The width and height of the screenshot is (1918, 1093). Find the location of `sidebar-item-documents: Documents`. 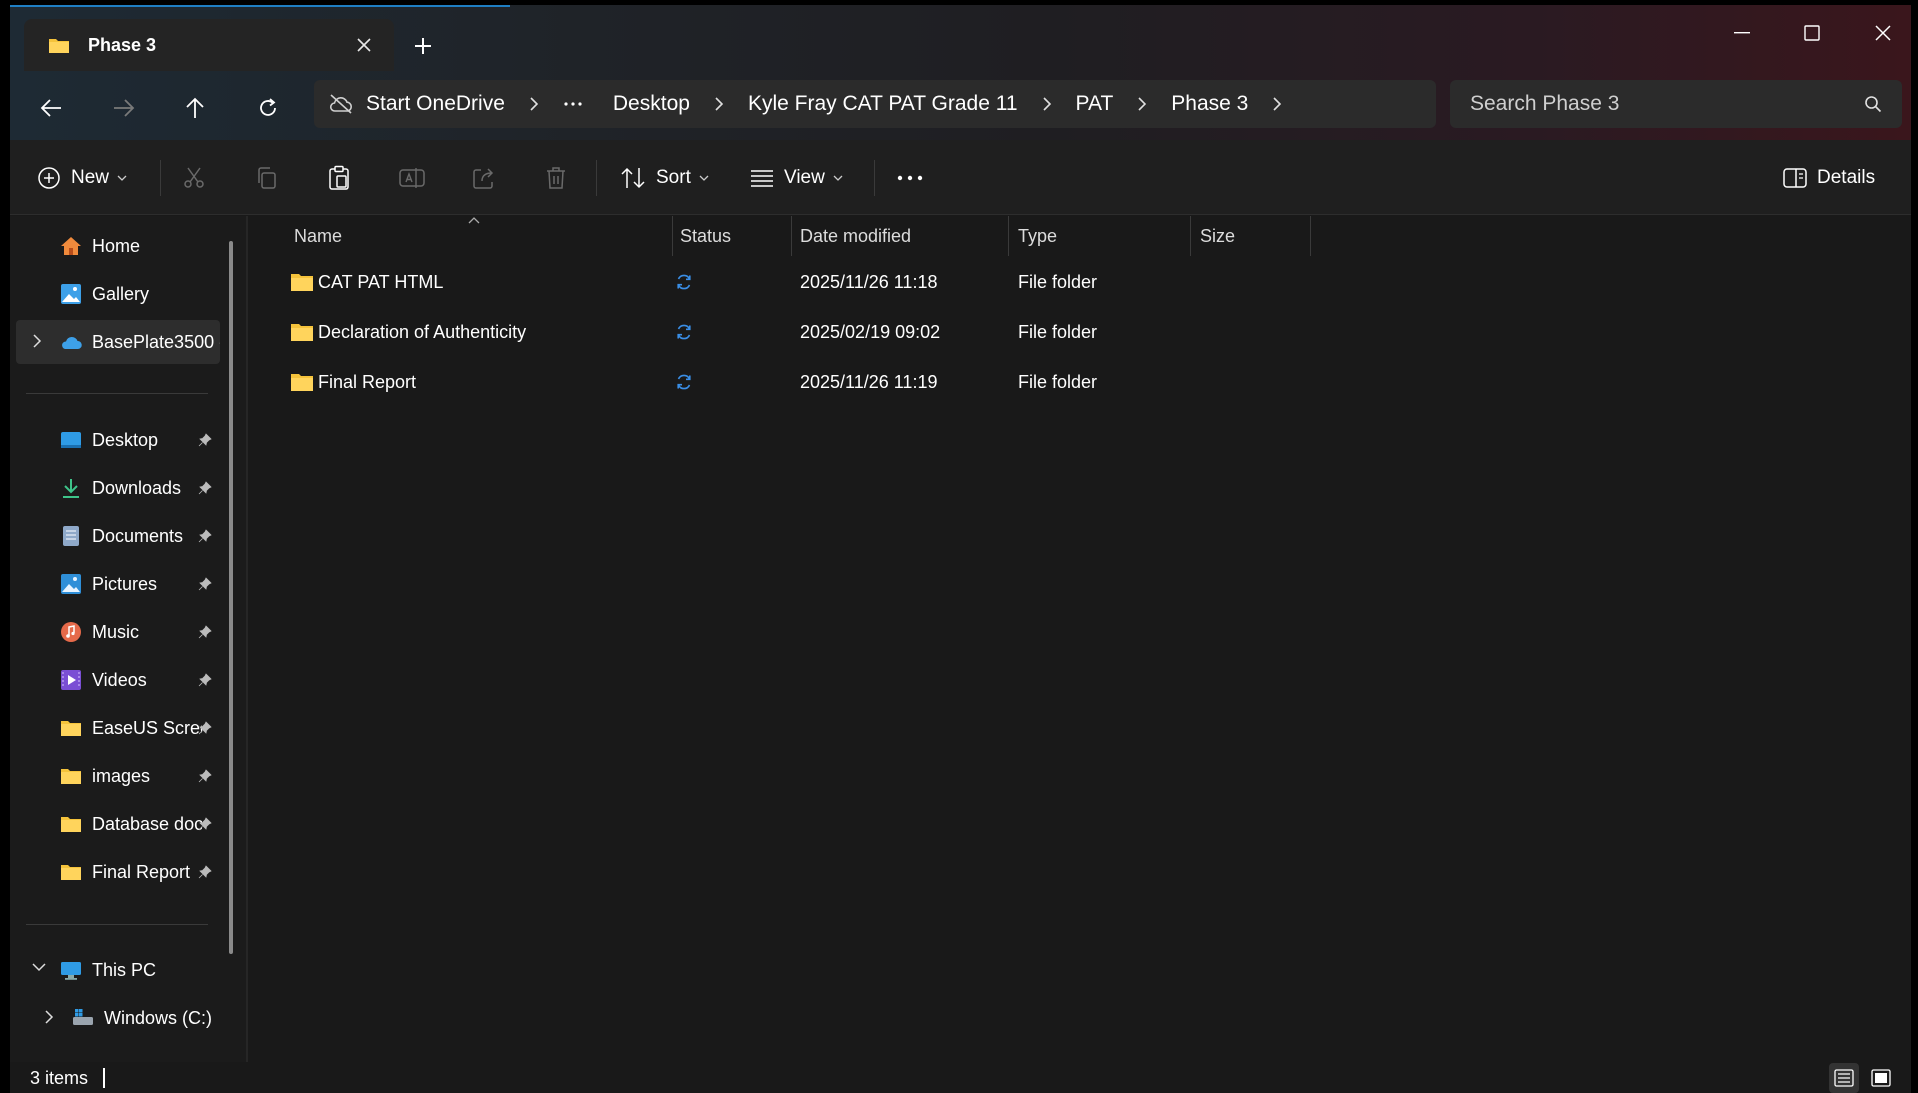

sidebar-item-documents: Documents is located at coordinates (115, 536).